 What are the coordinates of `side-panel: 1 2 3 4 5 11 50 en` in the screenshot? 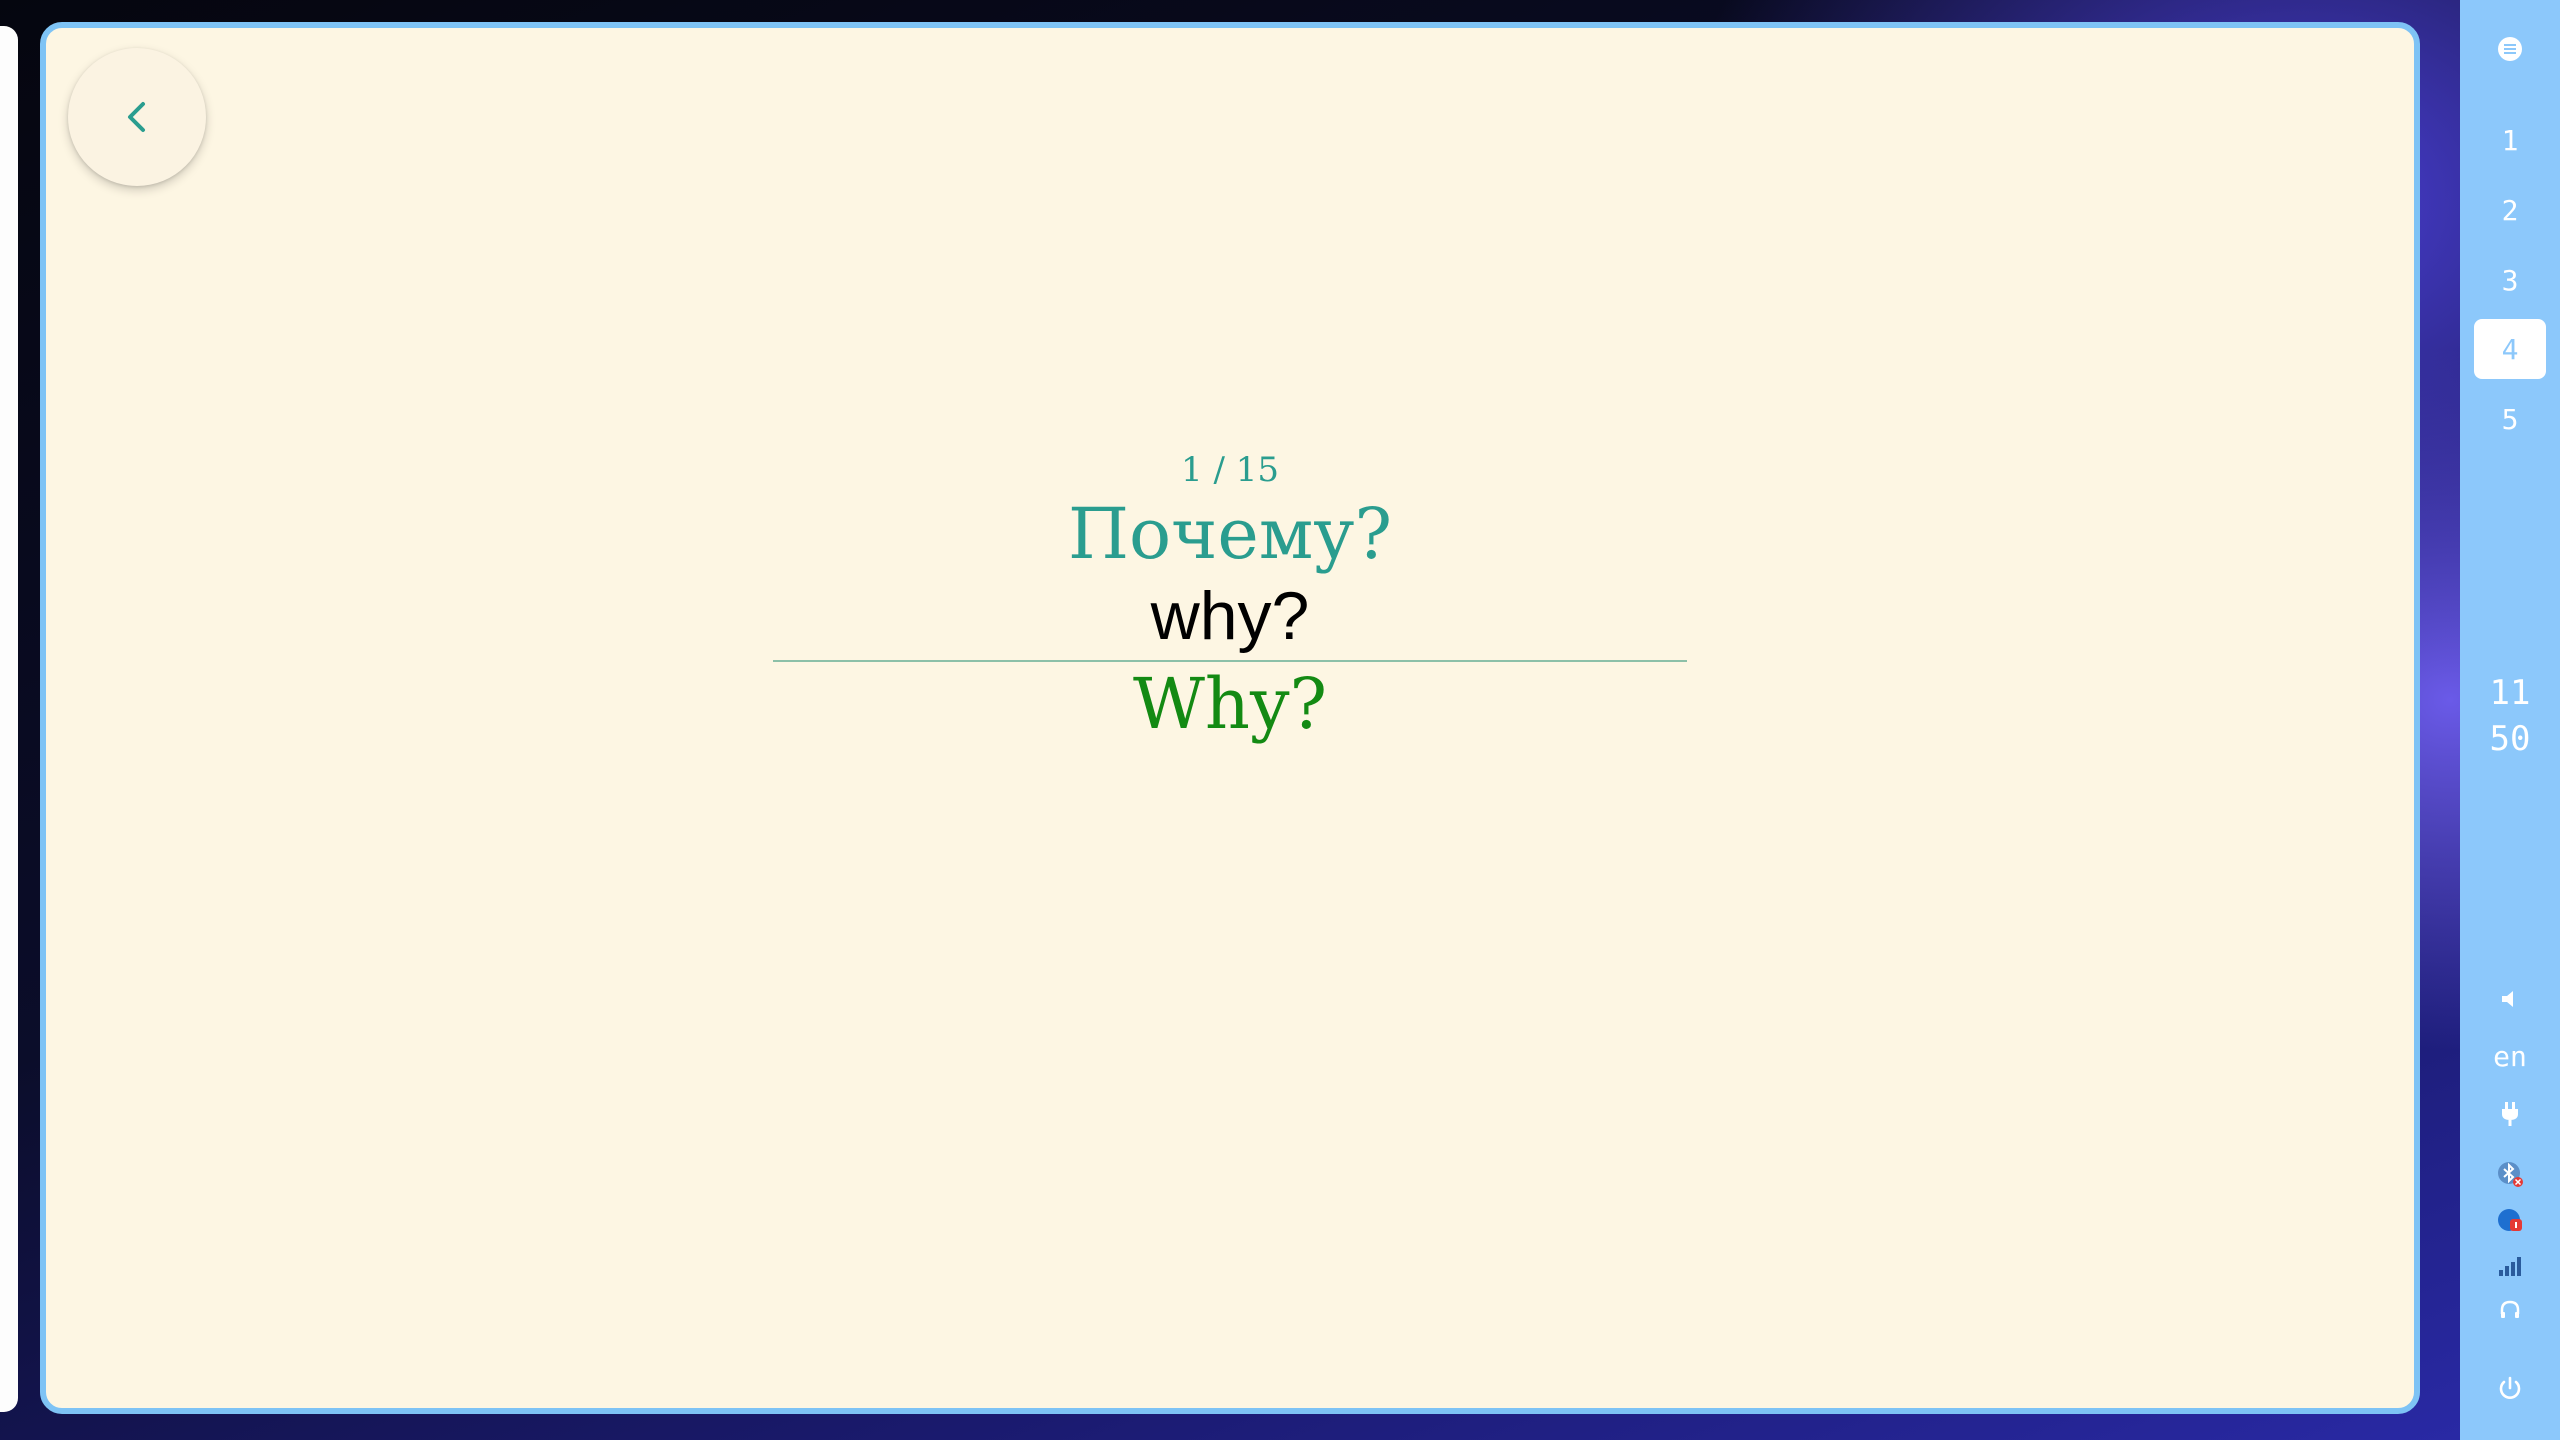 It's located at (2510, 720).